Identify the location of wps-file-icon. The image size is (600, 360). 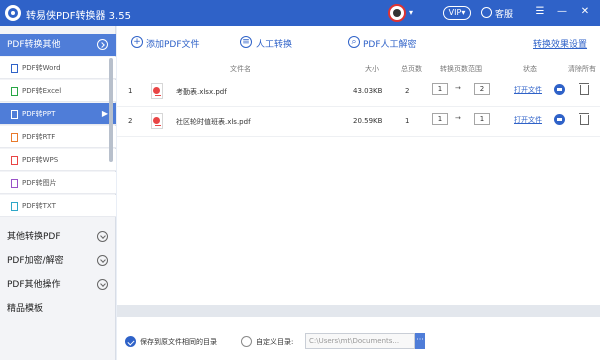
(14, 160).